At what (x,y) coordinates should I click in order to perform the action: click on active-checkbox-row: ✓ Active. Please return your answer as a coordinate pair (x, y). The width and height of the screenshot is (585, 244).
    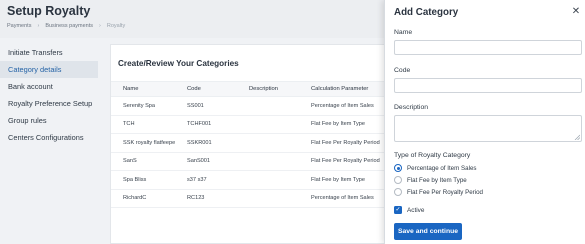
    Looking at the image, I should click on (409, 210).